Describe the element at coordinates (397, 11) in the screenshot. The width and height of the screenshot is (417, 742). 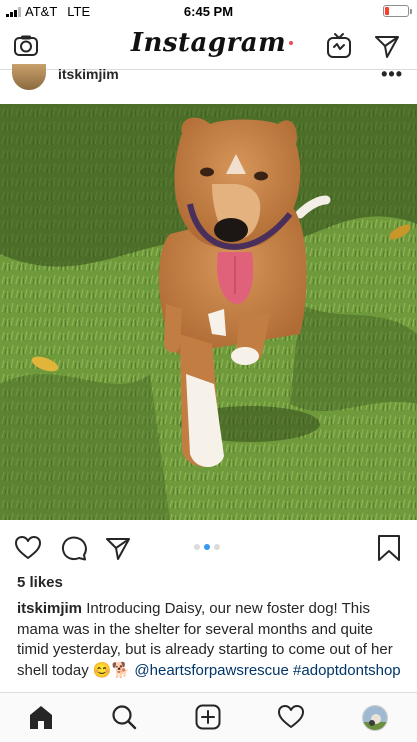
I see `battery-icon` at that location.